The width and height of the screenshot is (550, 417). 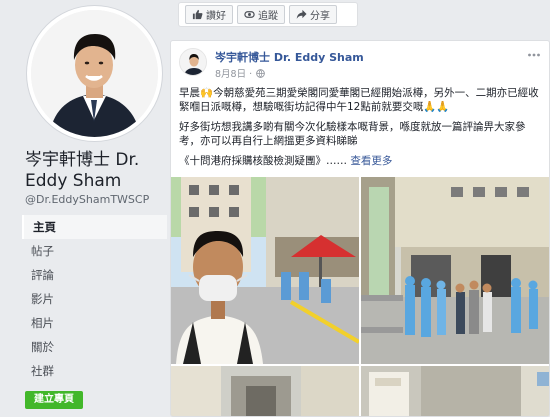 I want to click on post-link-line: 《十問港府採購核酸檢測疑團》…… 查看更多, so click(x=361, y=161).